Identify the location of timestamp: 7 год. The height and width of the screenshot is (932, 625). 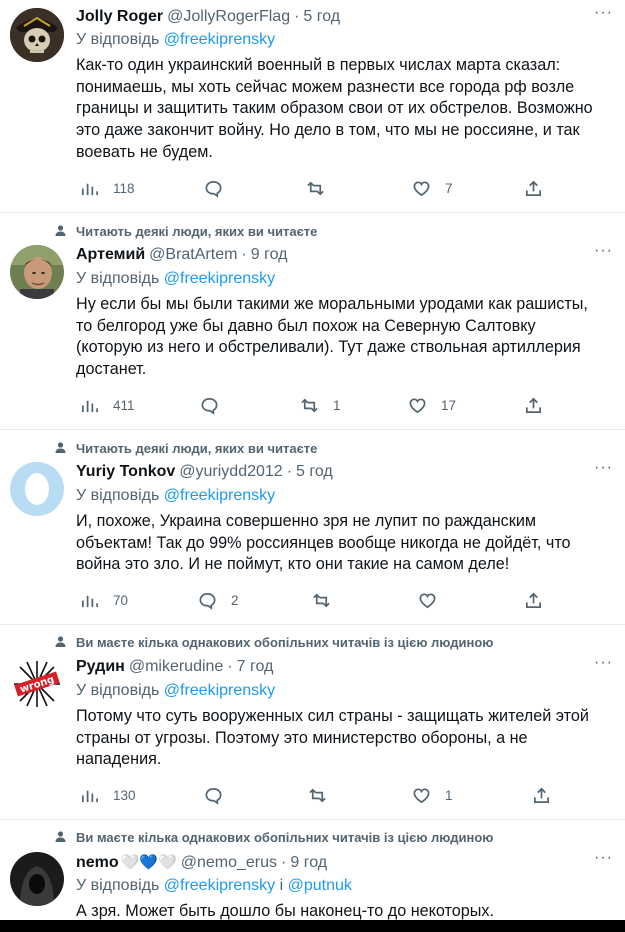
(255, 667).